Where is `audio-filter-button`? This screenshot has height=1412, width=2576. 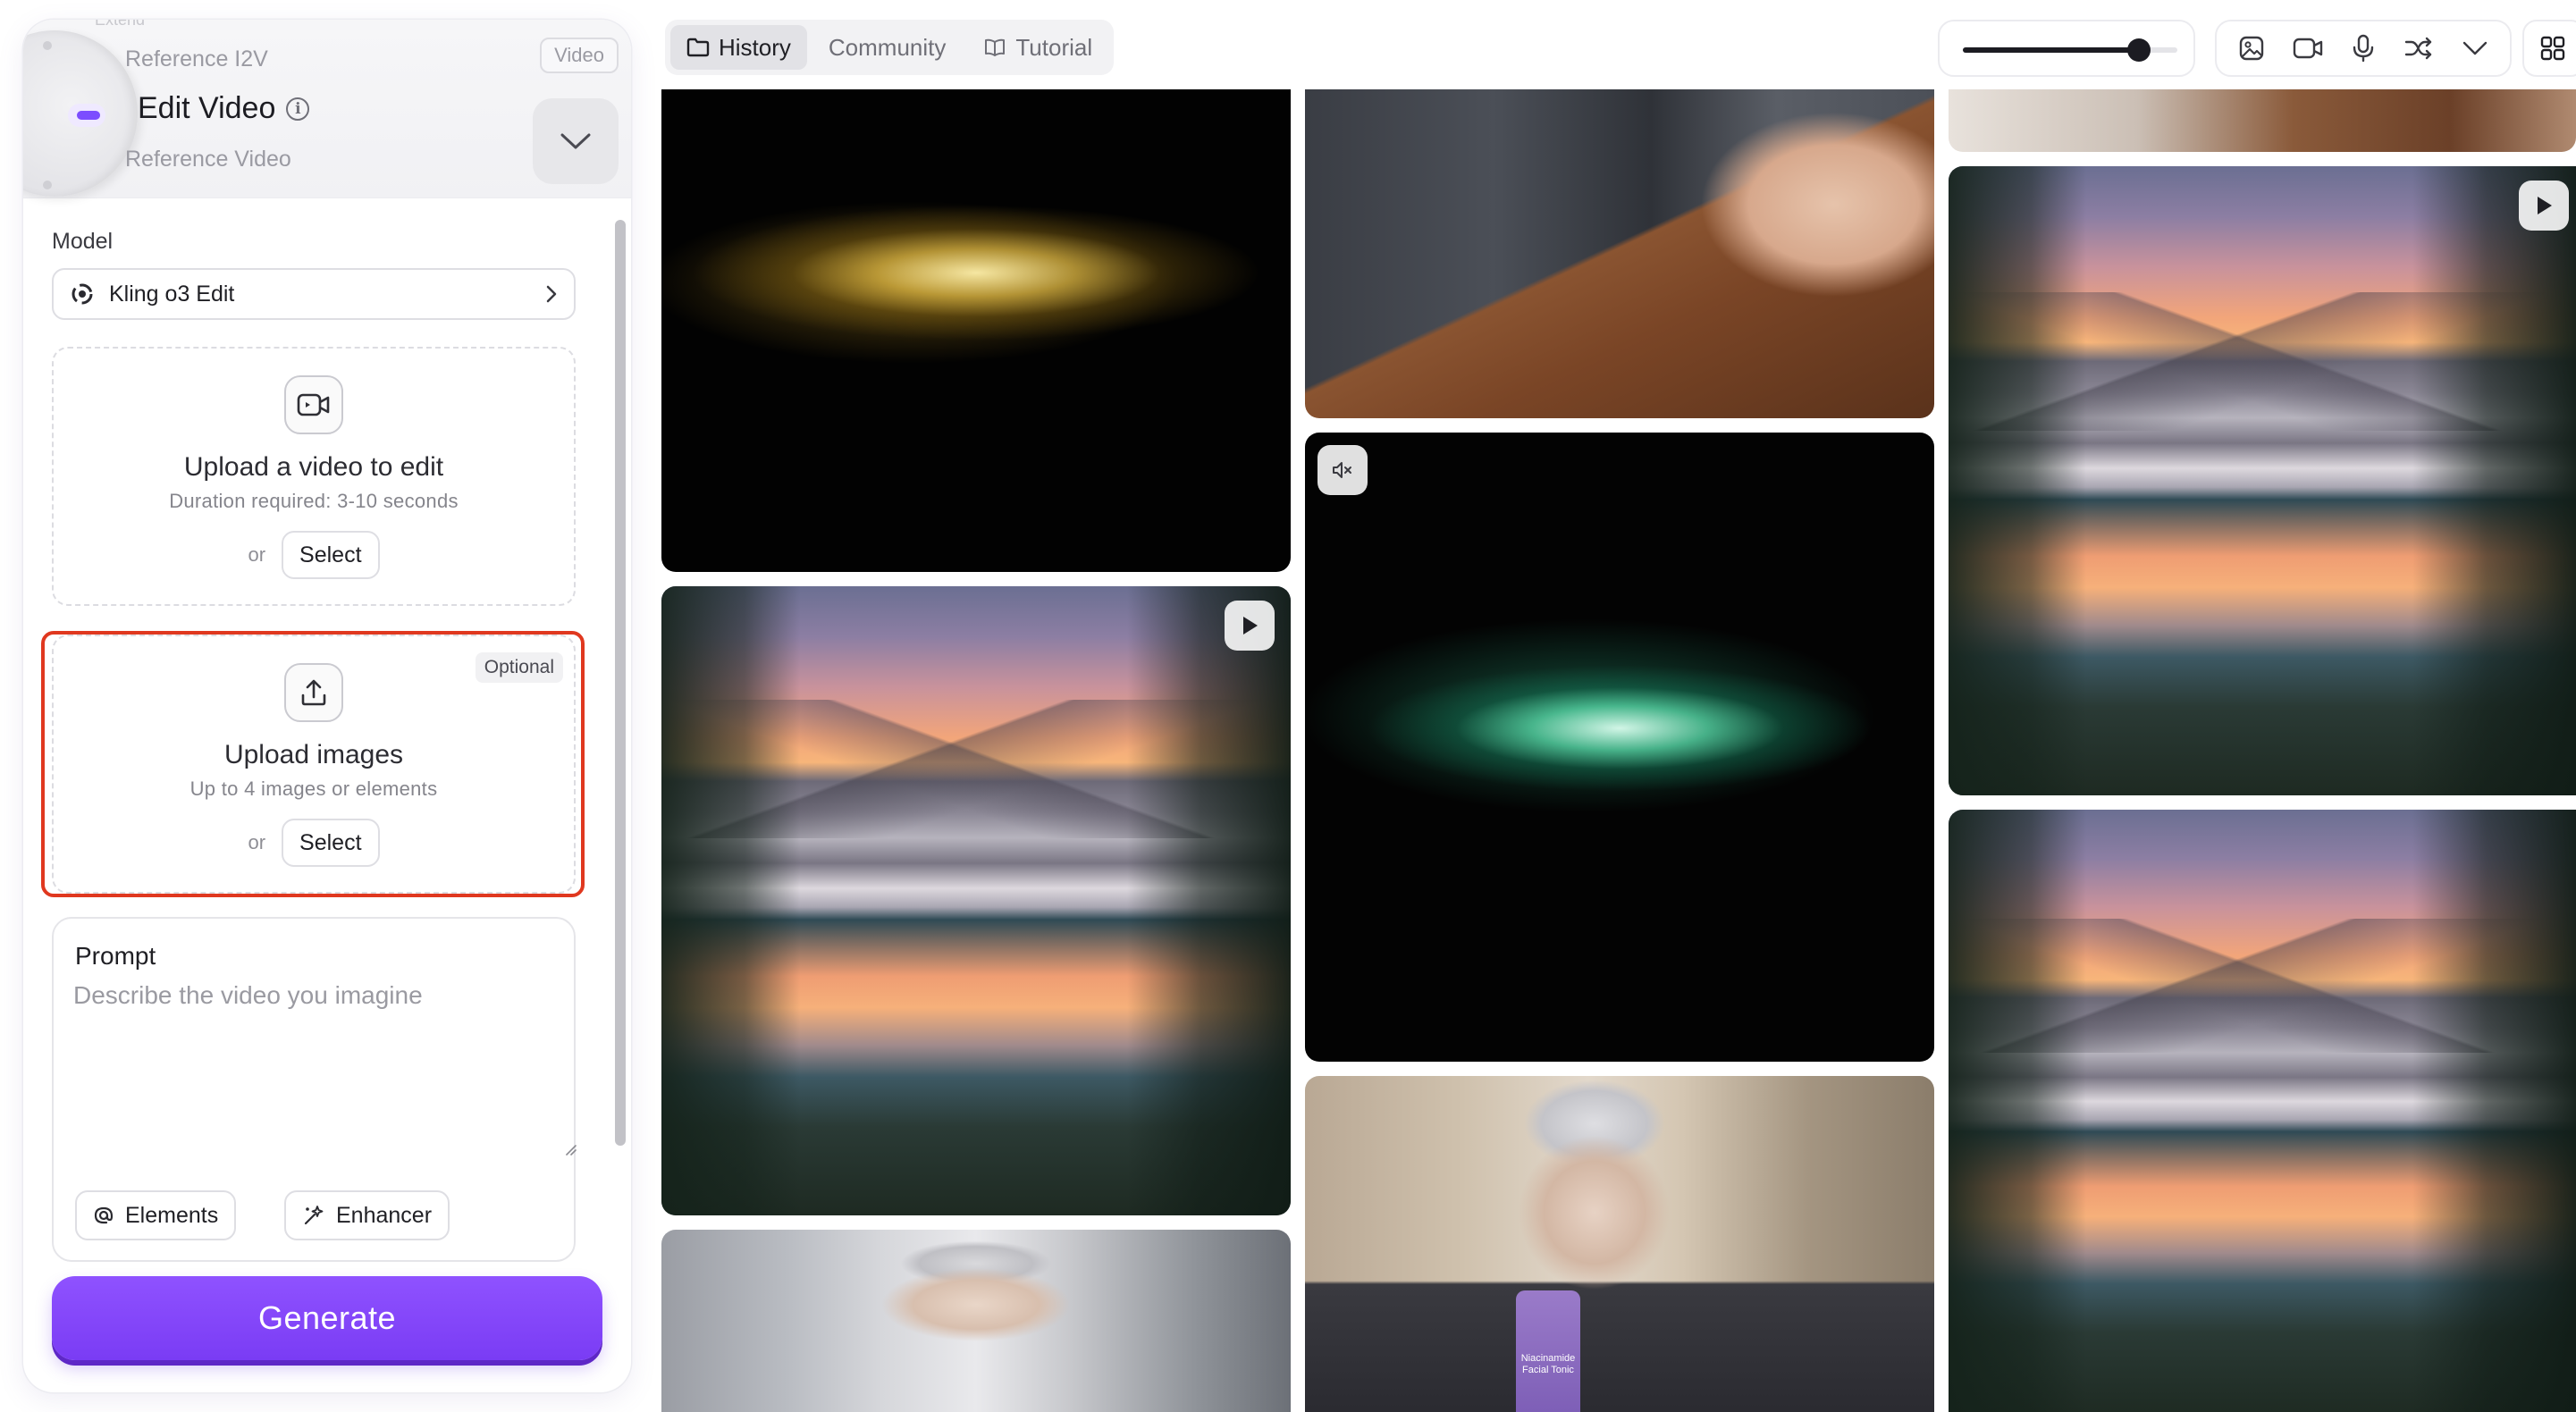 audio-filter-button is located at coordinates (2363, 48).